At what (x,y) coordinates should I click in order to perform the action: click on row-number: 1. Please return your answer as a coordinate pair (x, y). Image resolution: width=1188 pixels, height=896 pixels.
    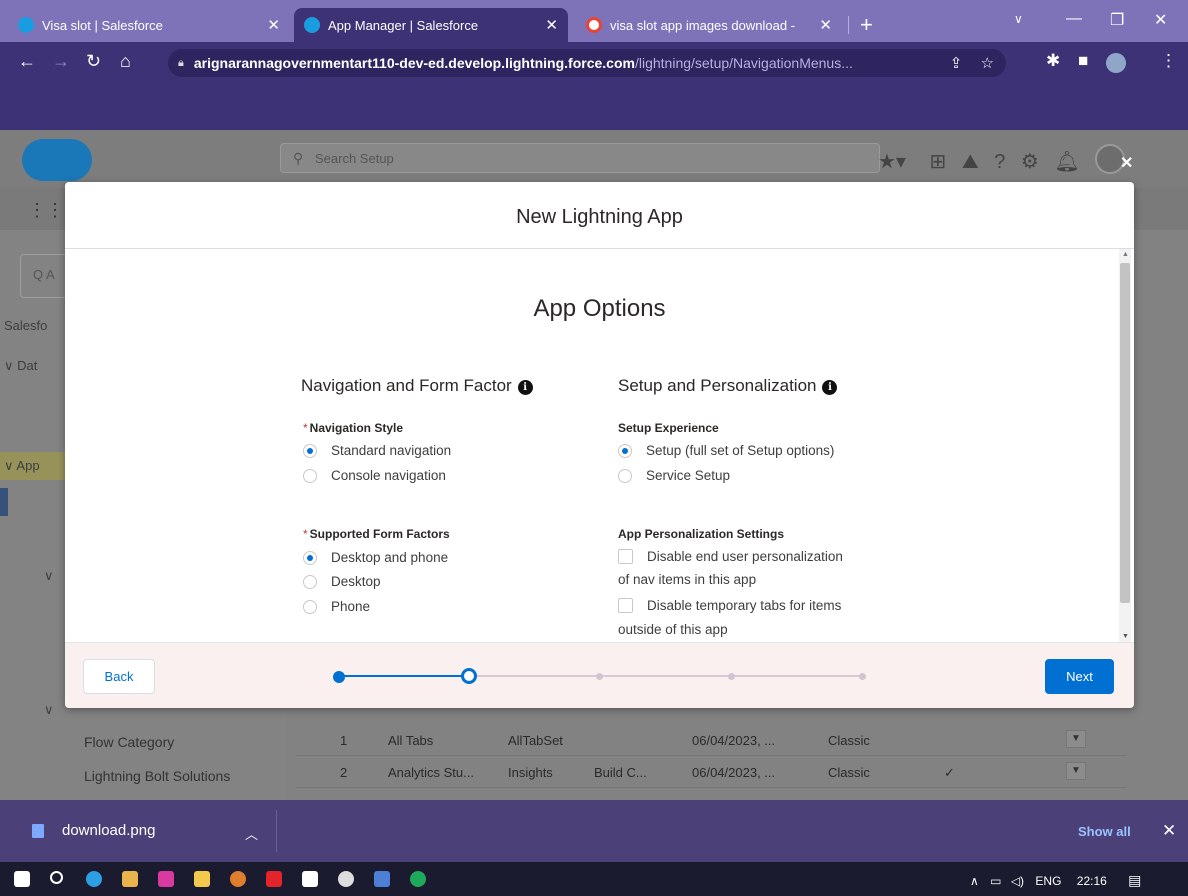
    Looking at the image, I should click on (344, 740).